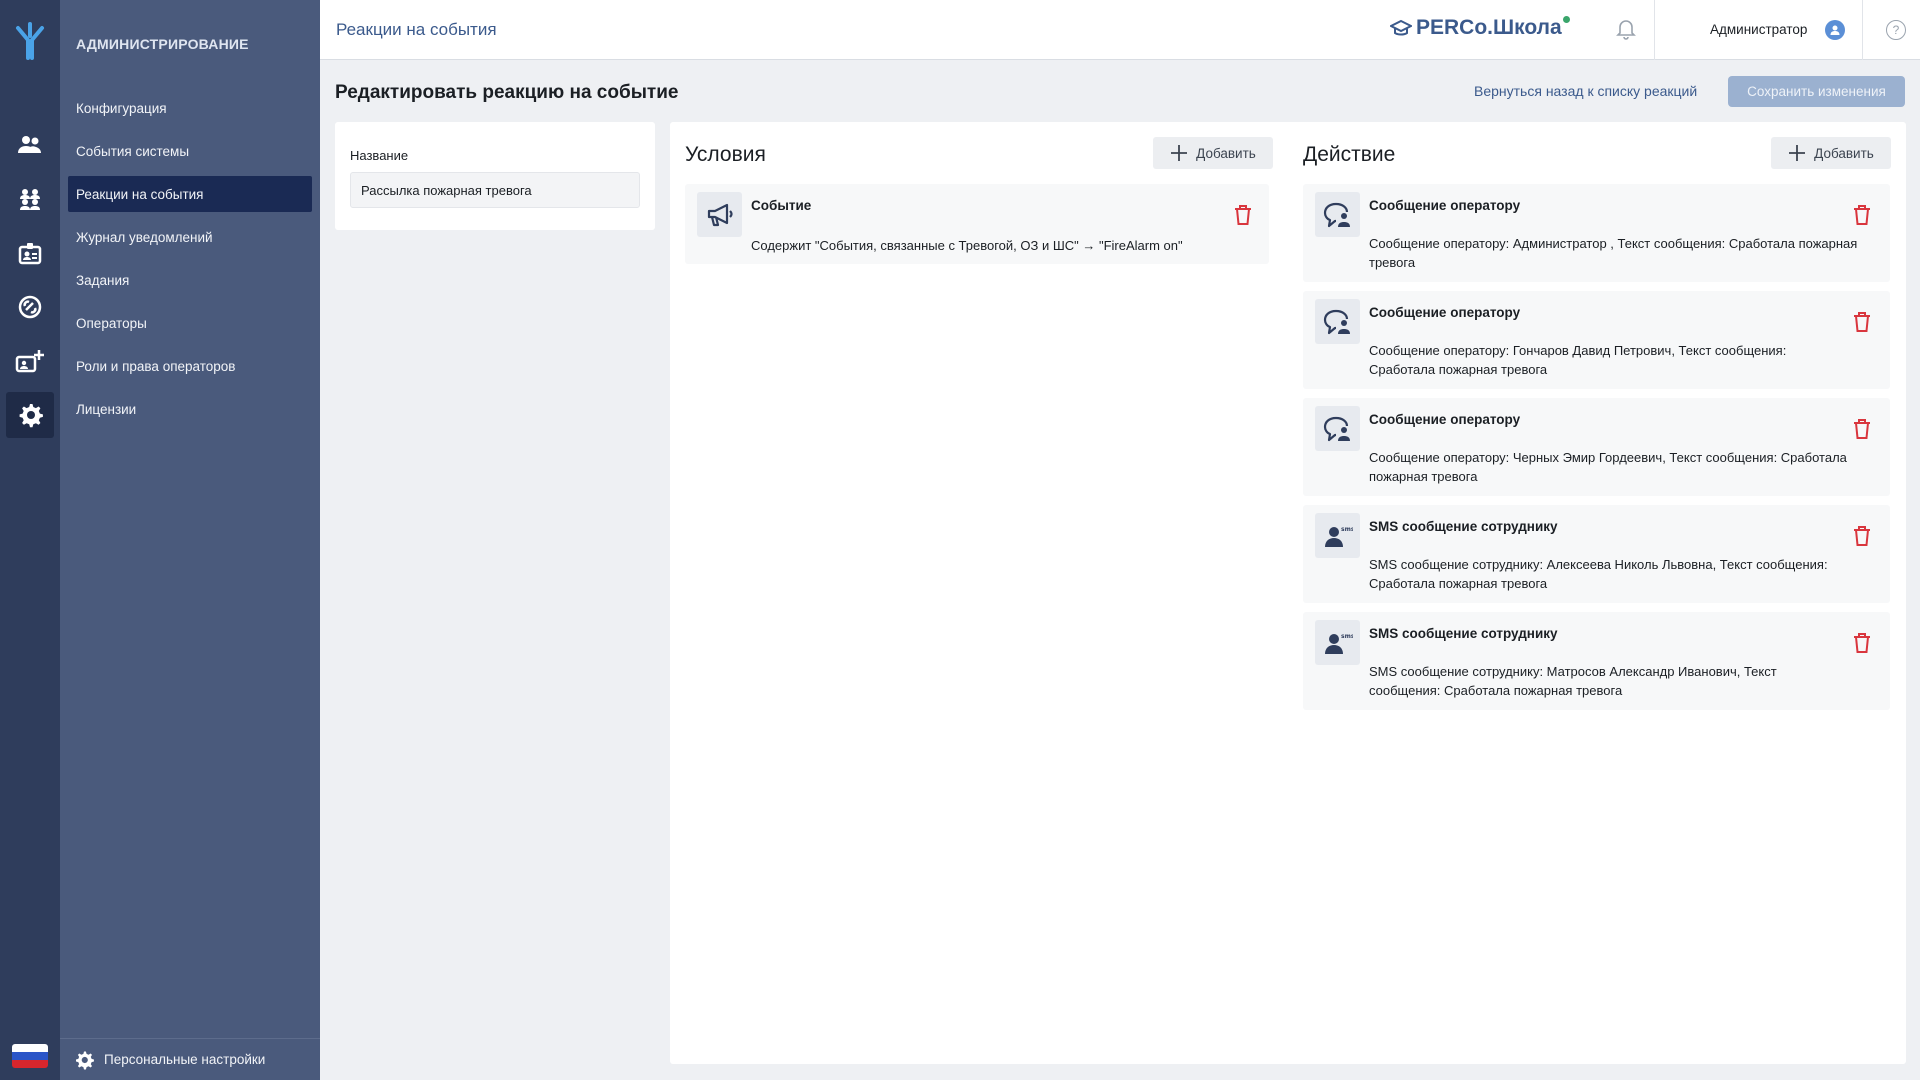 This screenshot has width=1920, height=1080. Describe the element at coordinates (30, 415) in the screenshot. I see `settings-icon` at that location.